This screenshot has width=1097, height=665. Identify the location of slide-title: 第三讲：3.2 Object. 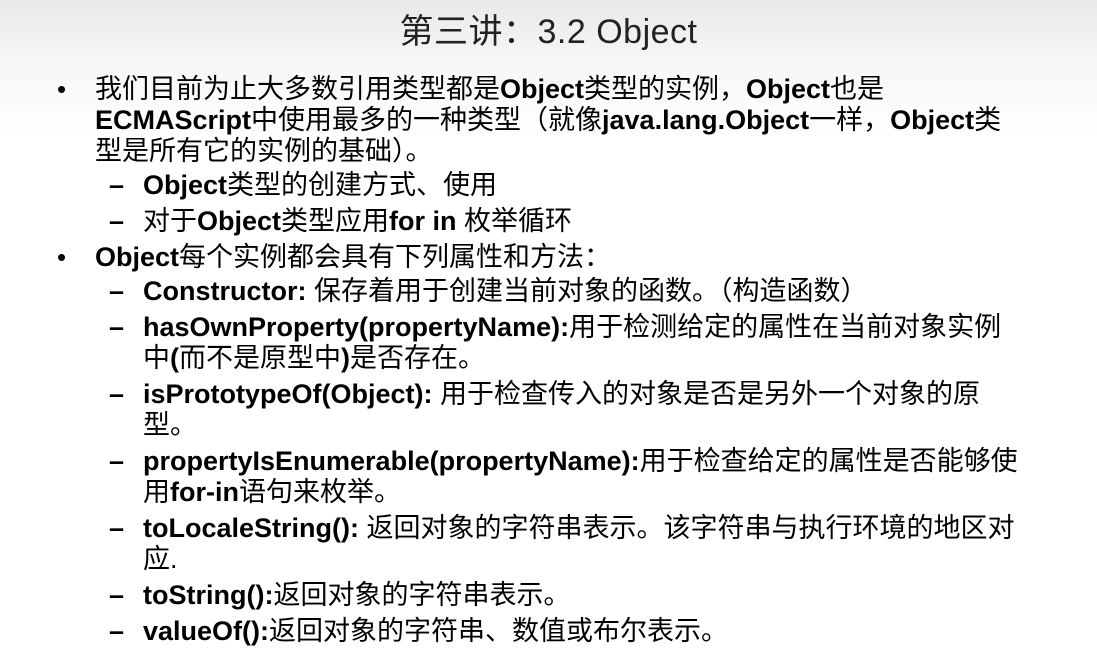
(548, 32).